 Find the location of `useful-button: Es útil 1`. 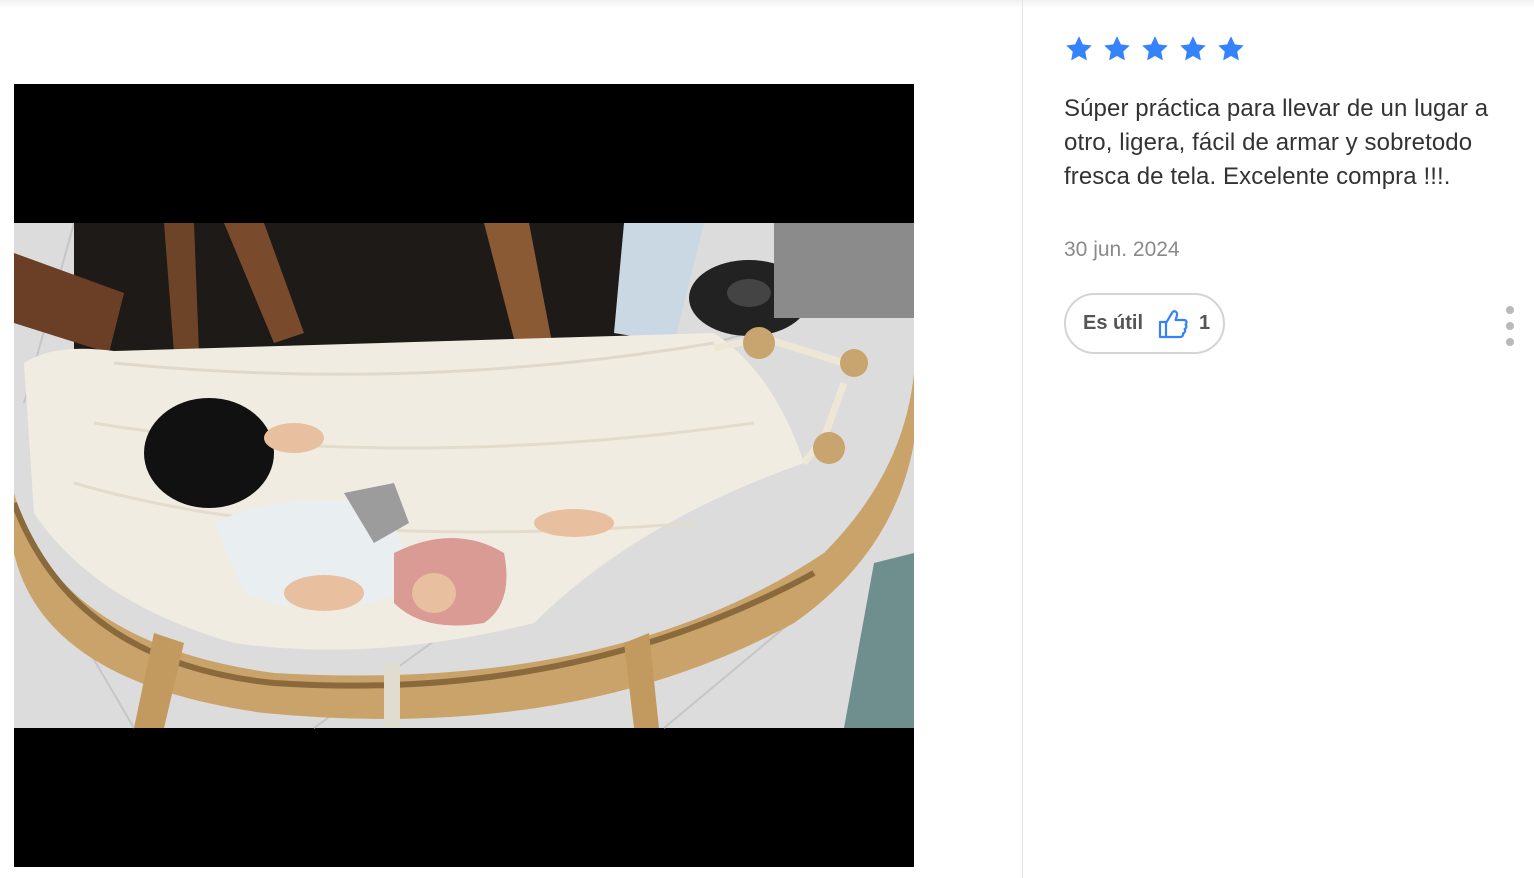

useful-button: Es útil 1 is located at coordinates (1144, 323).